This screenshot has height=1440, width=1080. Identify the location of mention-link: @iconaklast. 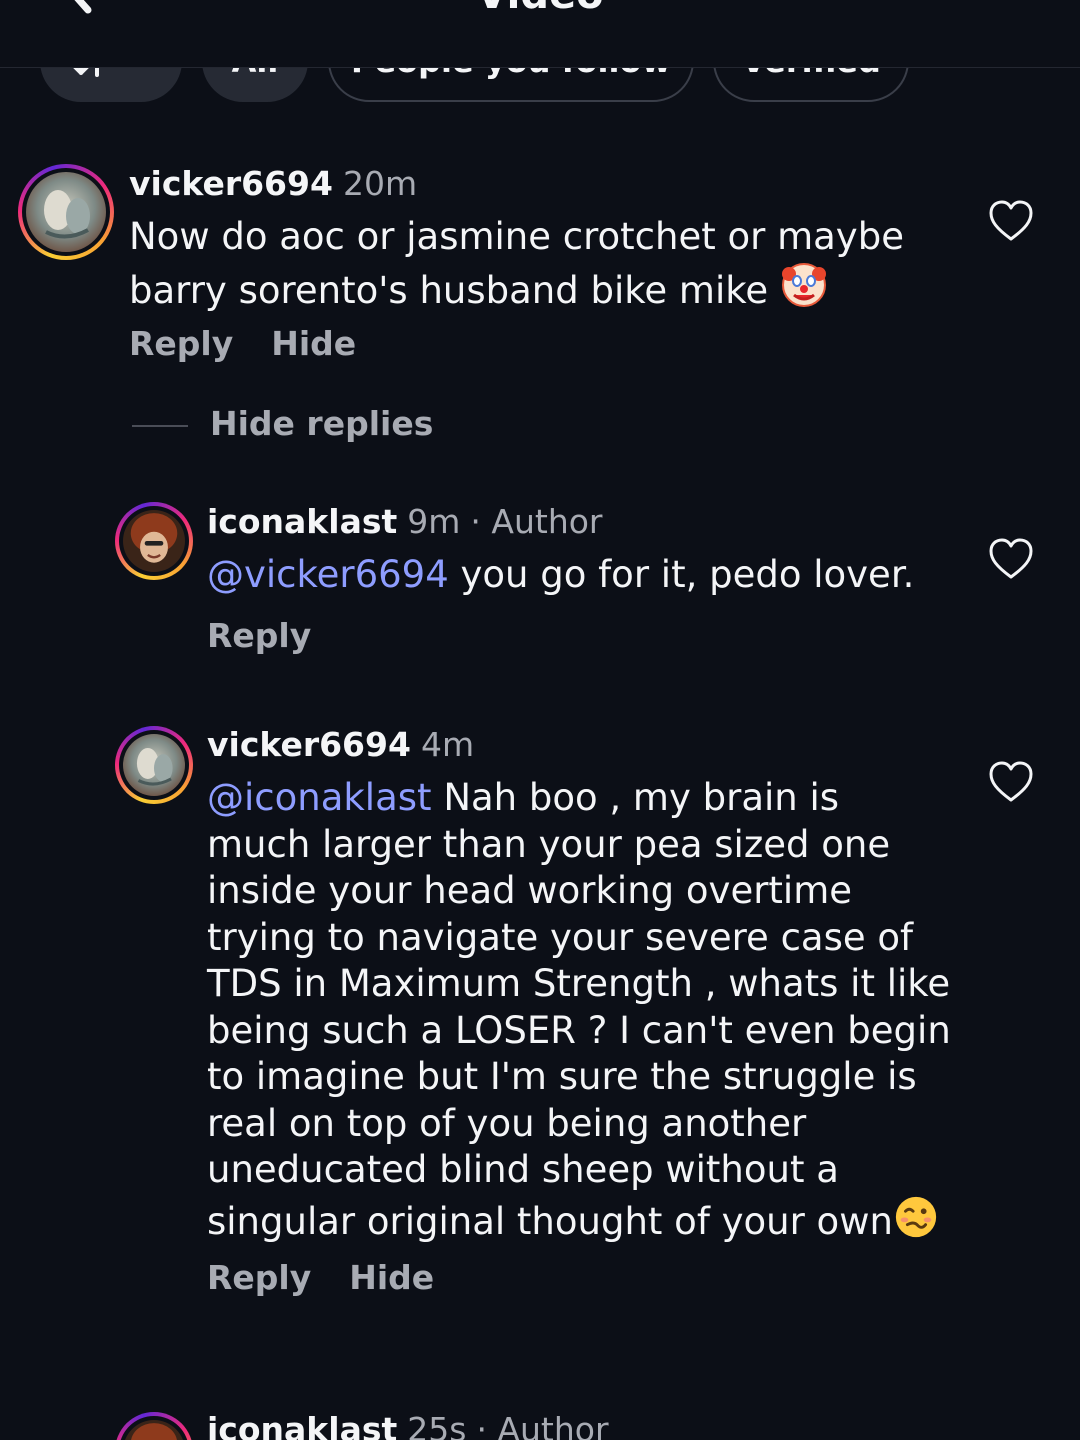
(319, 797).